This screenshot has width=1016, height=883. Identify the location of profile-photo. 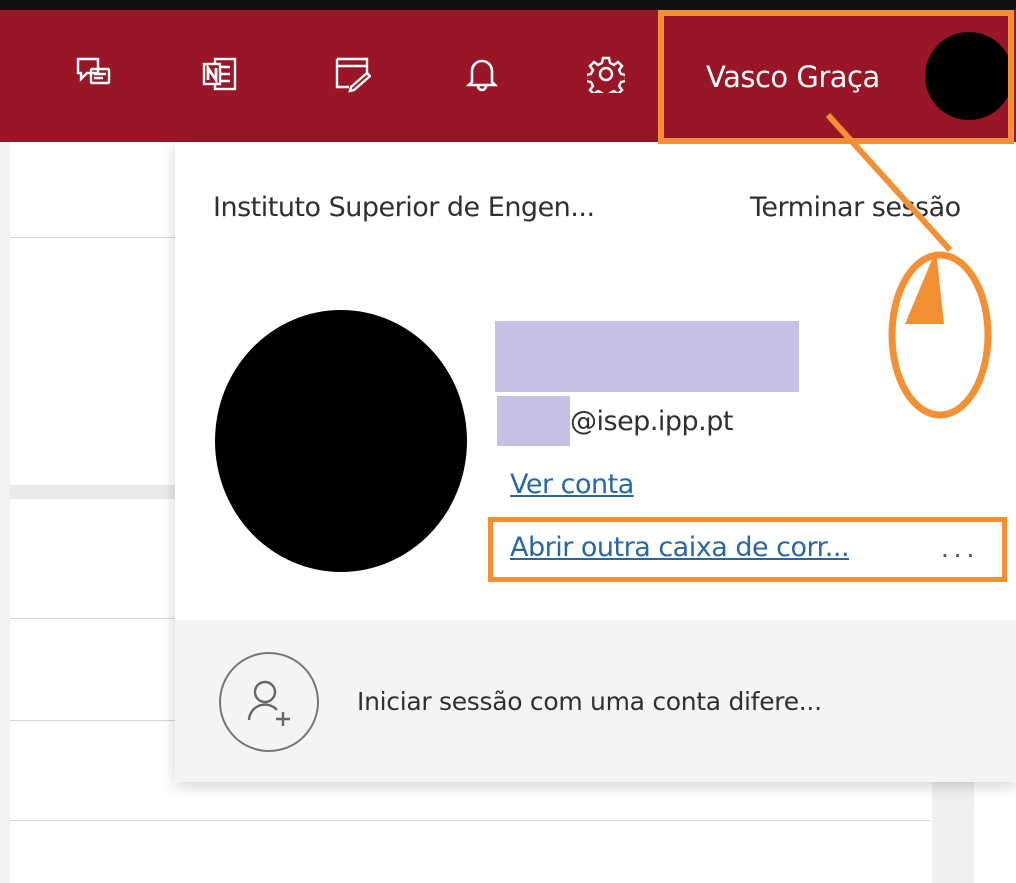
(341, 441).